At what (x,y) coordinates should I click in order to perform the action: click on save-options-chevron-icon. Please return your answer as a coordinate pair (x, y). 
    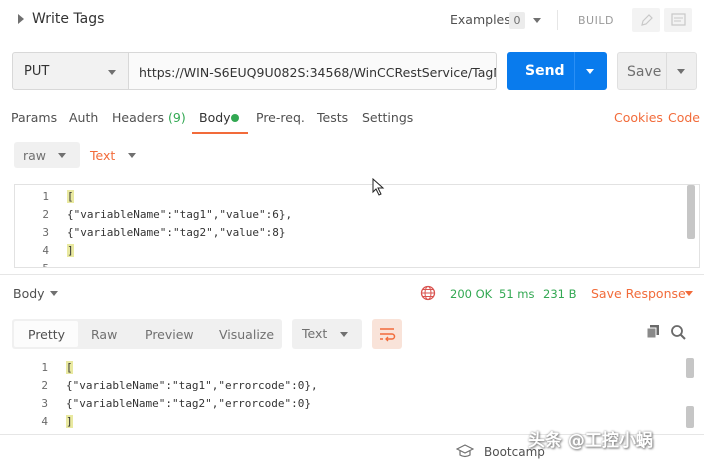
    Looking at the image, I should click on (681, 71).